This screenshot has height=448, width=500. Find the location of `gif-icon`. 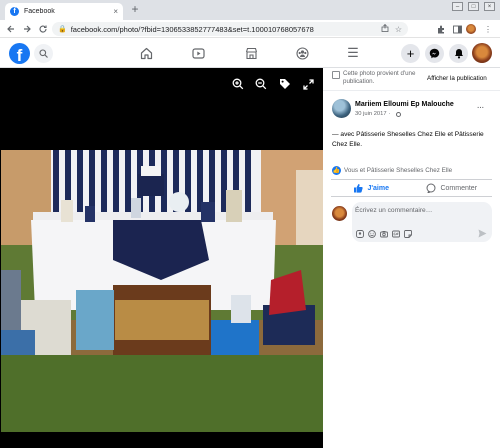

gif-icon is located at coordinates (396, 234).